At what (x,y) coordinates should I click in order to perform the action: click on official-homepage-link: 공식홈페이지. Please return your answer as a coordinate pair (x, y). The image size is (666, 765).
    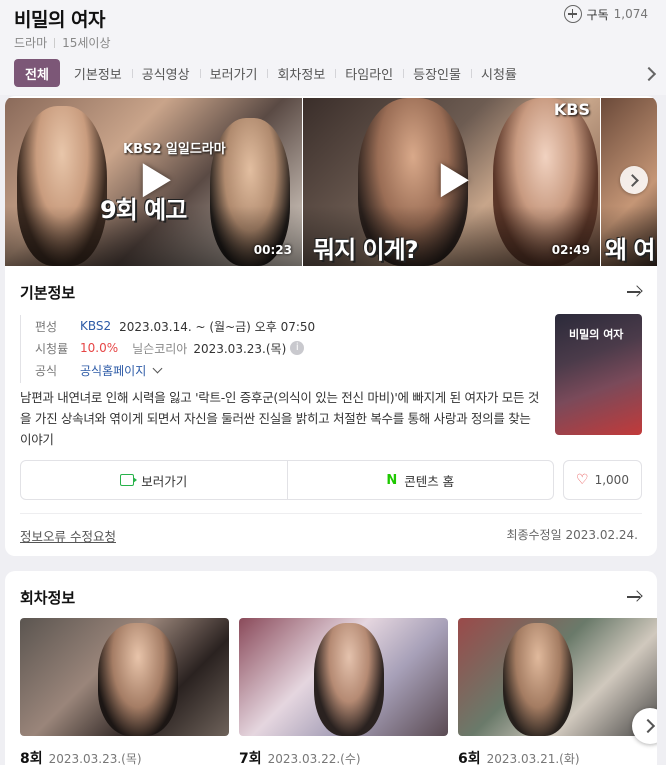
    Looking at the image, I should click on (113, 370).